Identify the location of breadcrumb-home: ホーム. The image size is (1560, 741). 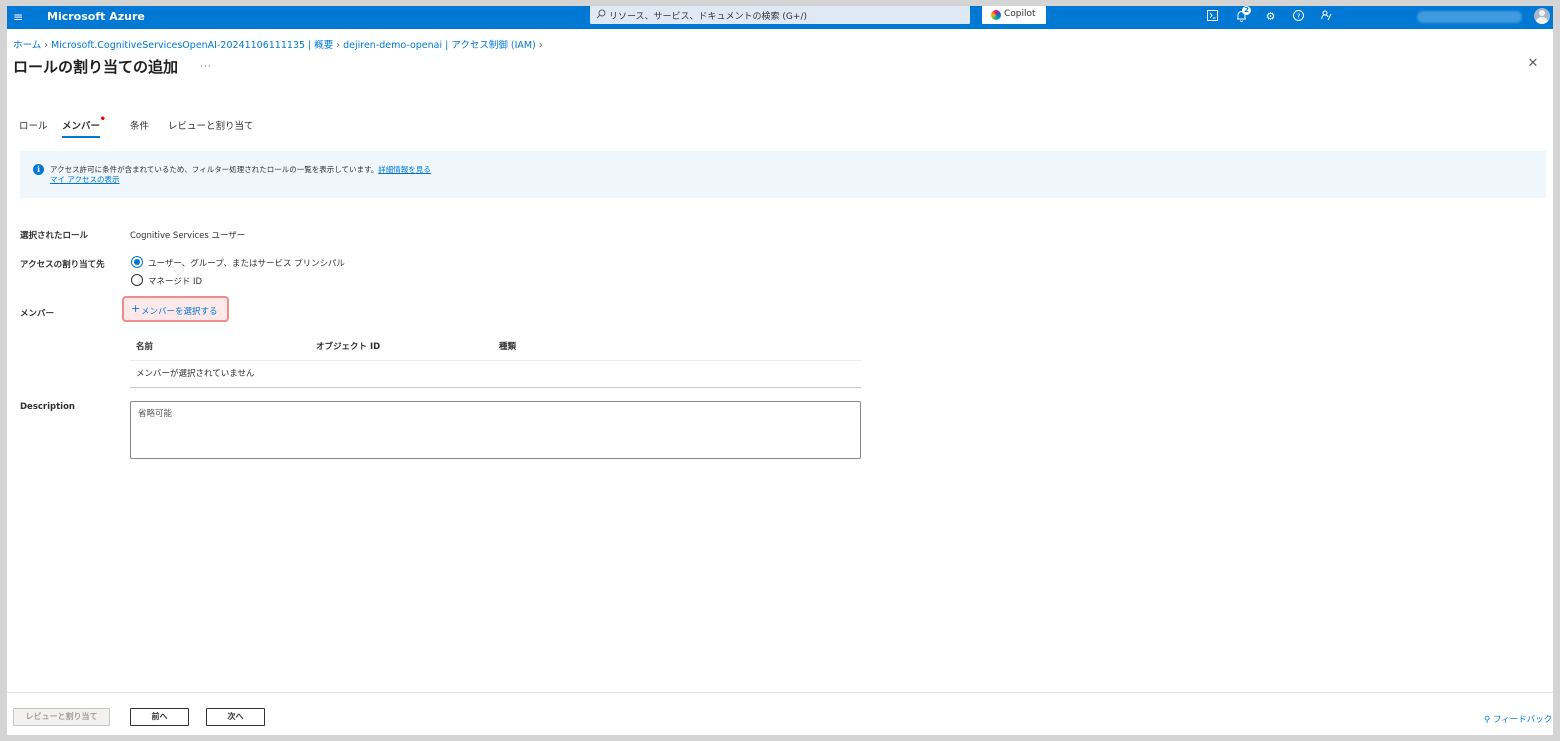
(27, 45).